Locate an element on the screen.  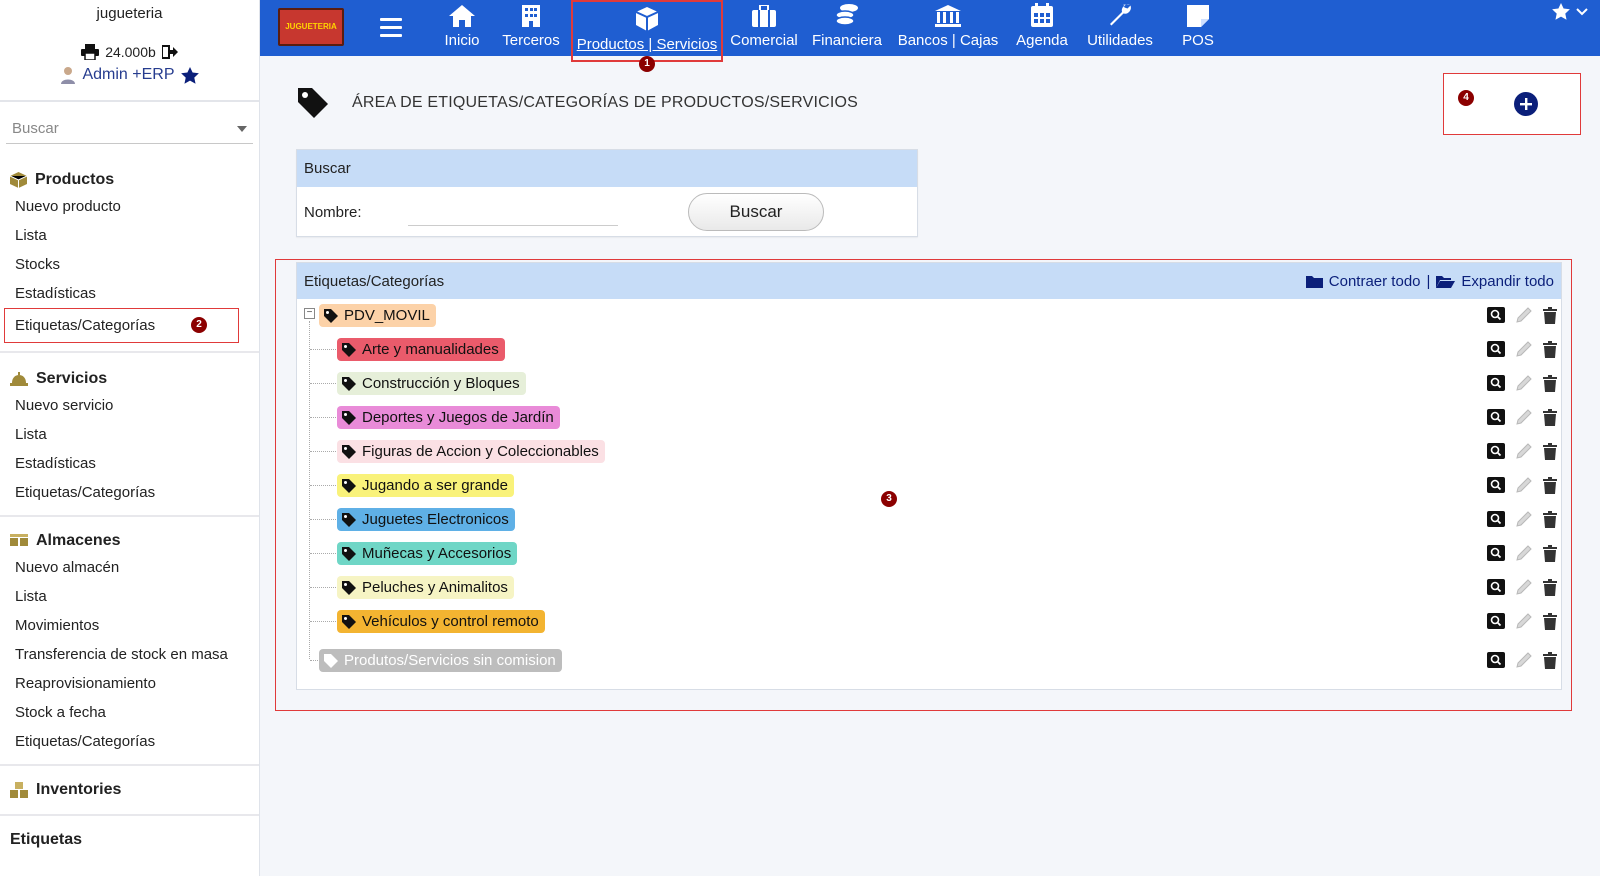
sidebar-item-transferencia: Transferencia de stock en masa is located at coordinates (129, 654).